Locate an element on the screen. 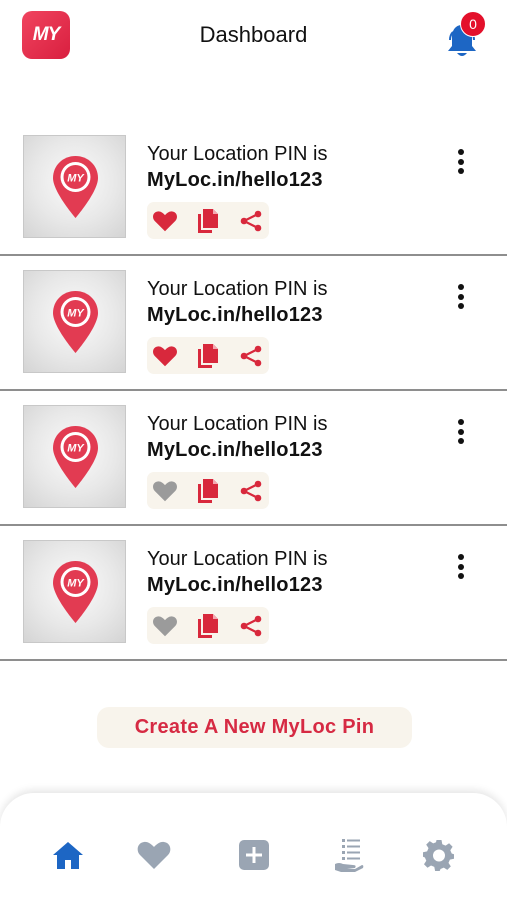 This screenshot has height=900, width=507. app-header: MY Dashboard 0 is located at coordinates (253, 35).